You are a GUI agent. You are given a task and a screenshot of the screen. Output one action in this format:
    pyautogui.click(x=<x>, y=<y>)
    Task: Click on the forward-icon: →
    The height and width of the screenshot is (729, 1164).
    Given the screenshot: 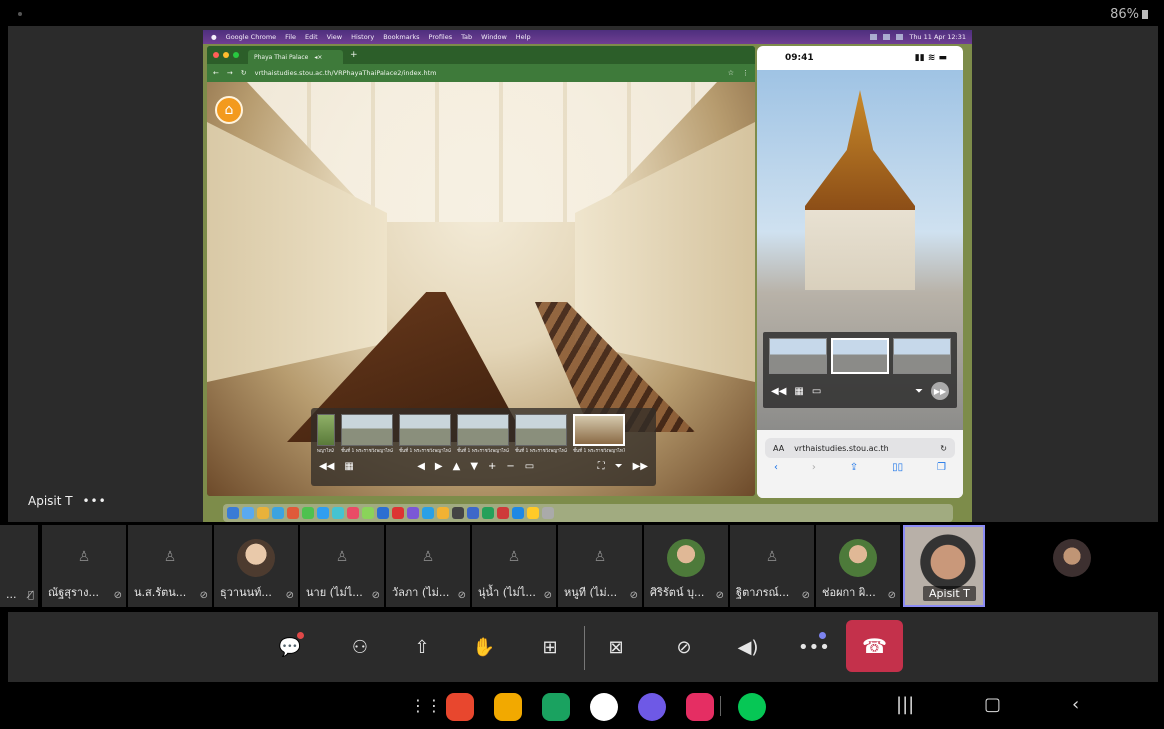 What is the action you would take?
    pyautogui.click(x=229, y=73)
    